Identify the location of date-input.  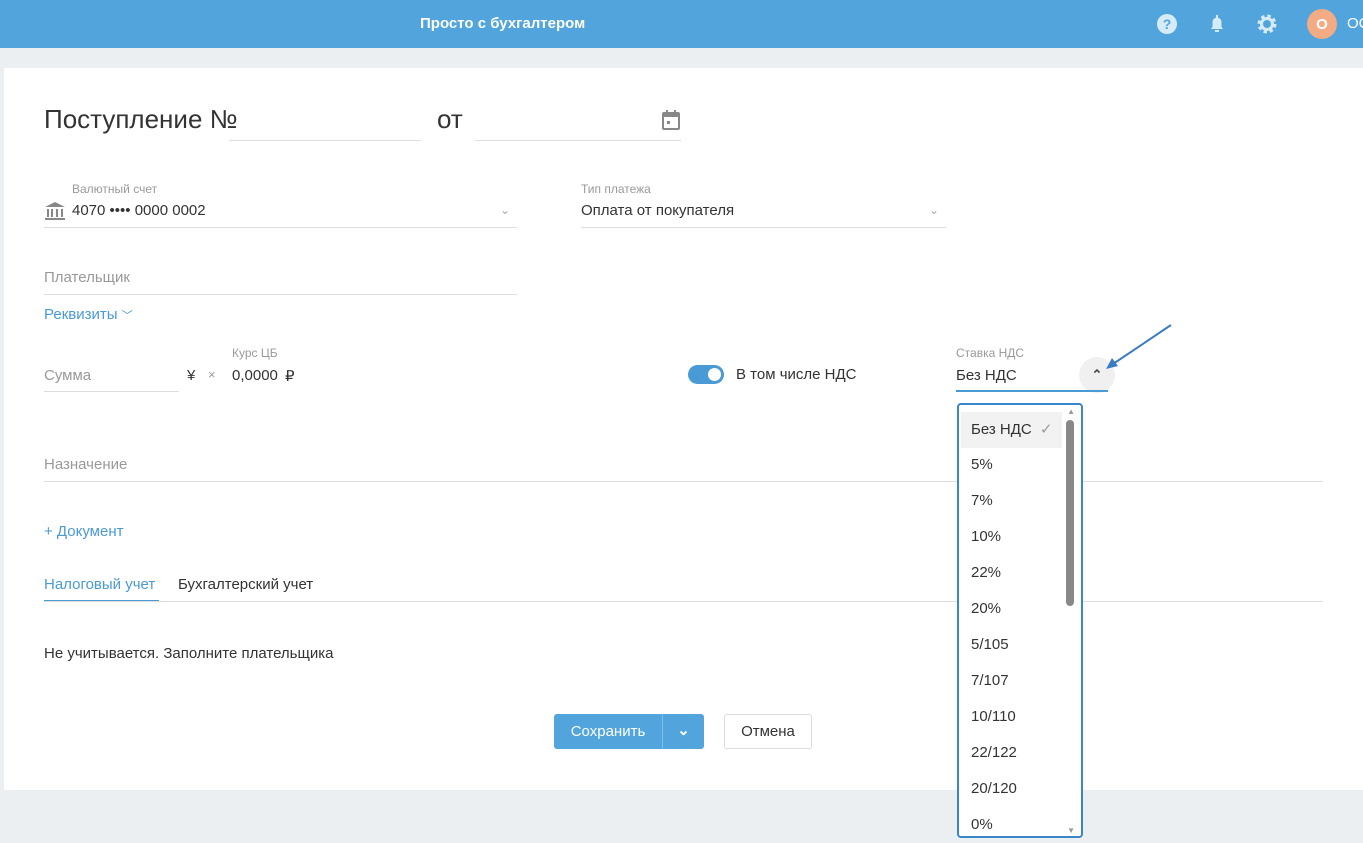
(578, 120).